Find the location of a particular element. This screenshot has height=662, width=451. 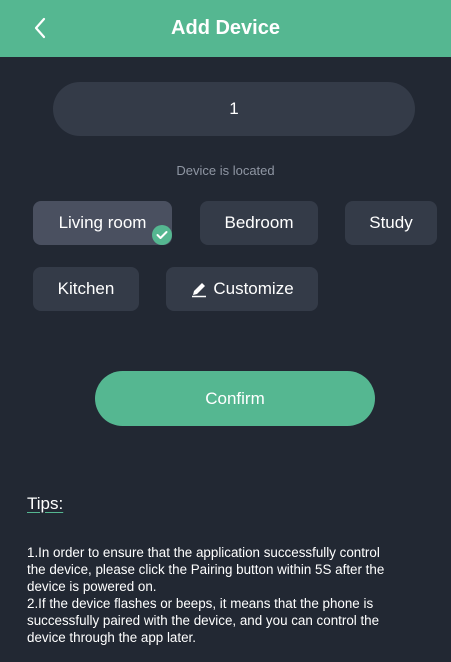

room-chip-living-room: Living room is located at coordinates (102, 223).